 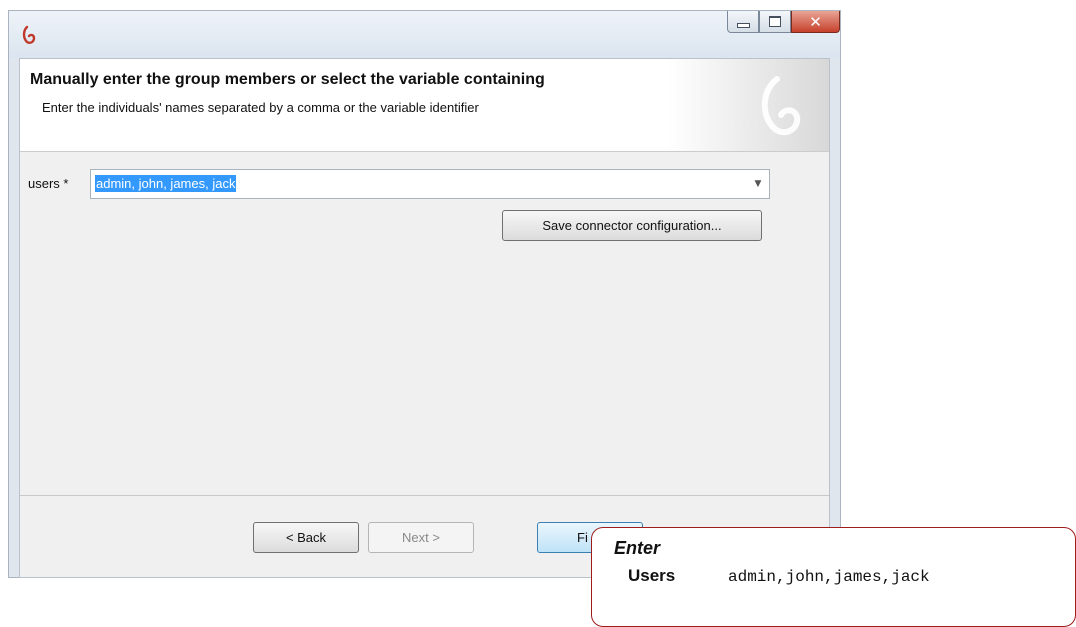 What do you see at coordinates (30, 35) in the screenshot?
I see `bonita-logo-icon` at bounding box center [30, 35].